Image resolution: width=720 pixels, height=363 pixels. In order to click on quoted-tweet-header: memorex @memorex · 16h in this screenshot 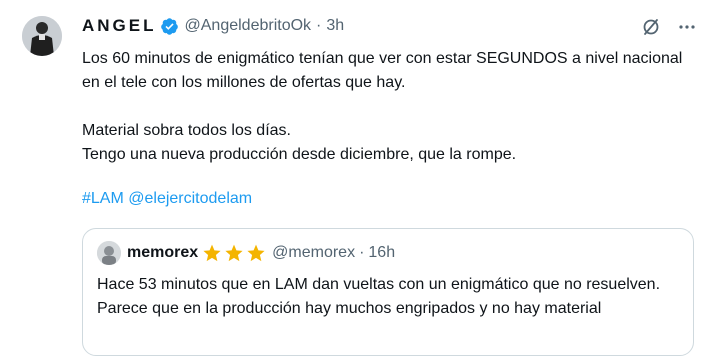, I will do `click(246, 253)`.